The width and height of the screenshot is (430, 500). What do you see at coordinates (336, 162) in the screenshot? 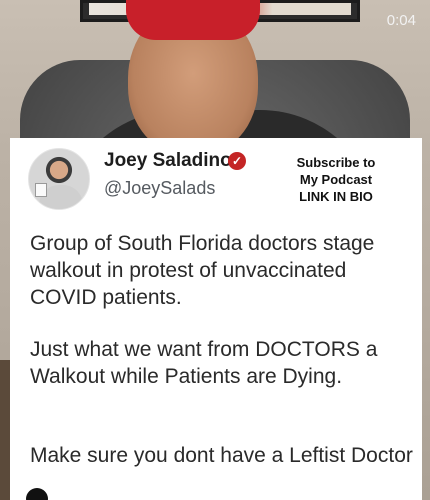
I see `promo-line-1: Subscribe to` at bounding box center [336, 162].